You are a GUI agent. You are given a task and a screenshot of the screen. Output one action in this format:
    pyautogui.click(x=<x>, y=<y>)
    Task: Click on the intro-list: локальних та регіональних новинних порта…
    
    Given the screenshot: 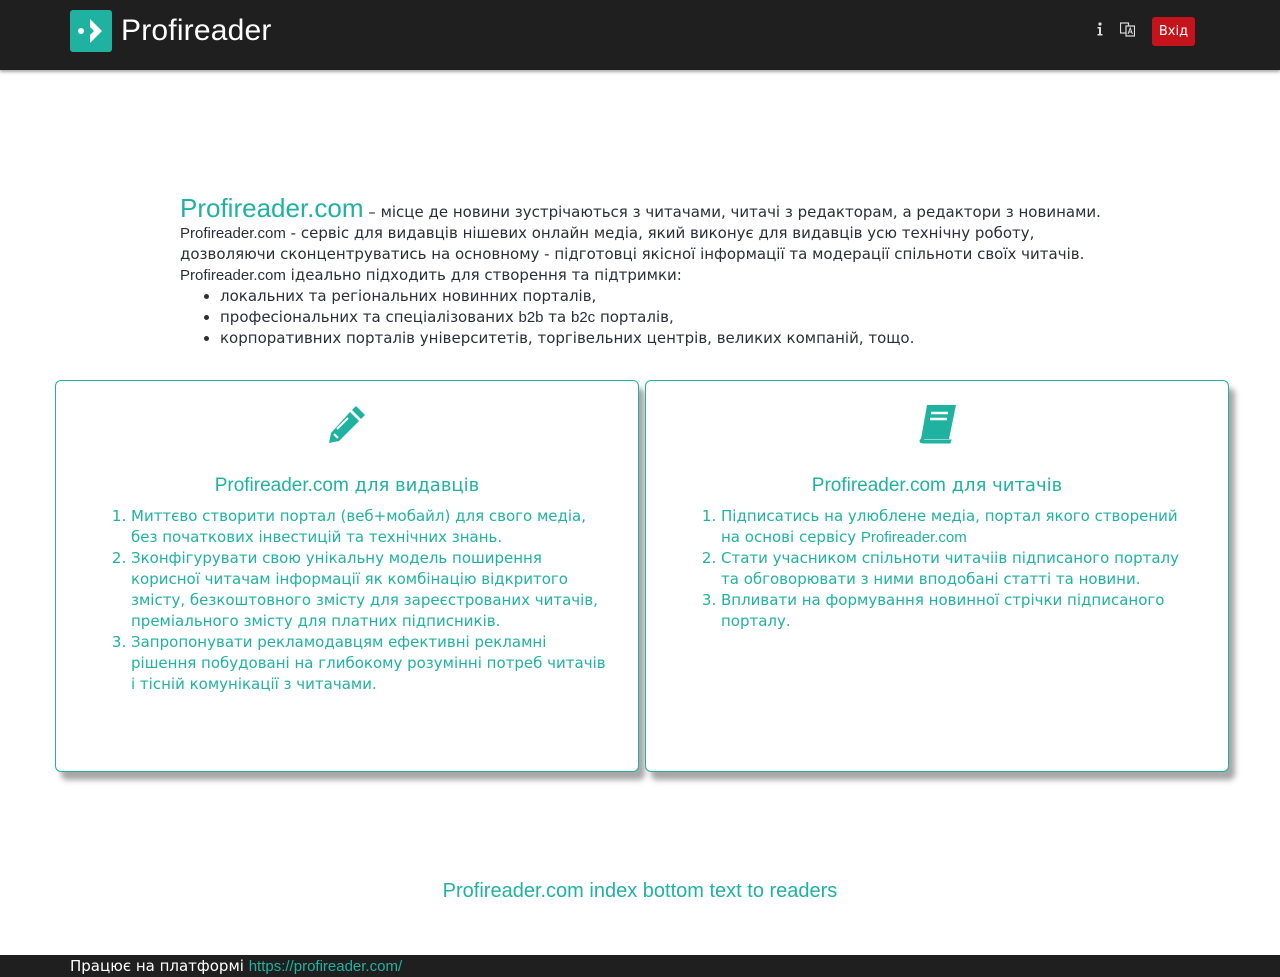 What is the action you would take?
    pyautogui.click(x=650, y=317)
    